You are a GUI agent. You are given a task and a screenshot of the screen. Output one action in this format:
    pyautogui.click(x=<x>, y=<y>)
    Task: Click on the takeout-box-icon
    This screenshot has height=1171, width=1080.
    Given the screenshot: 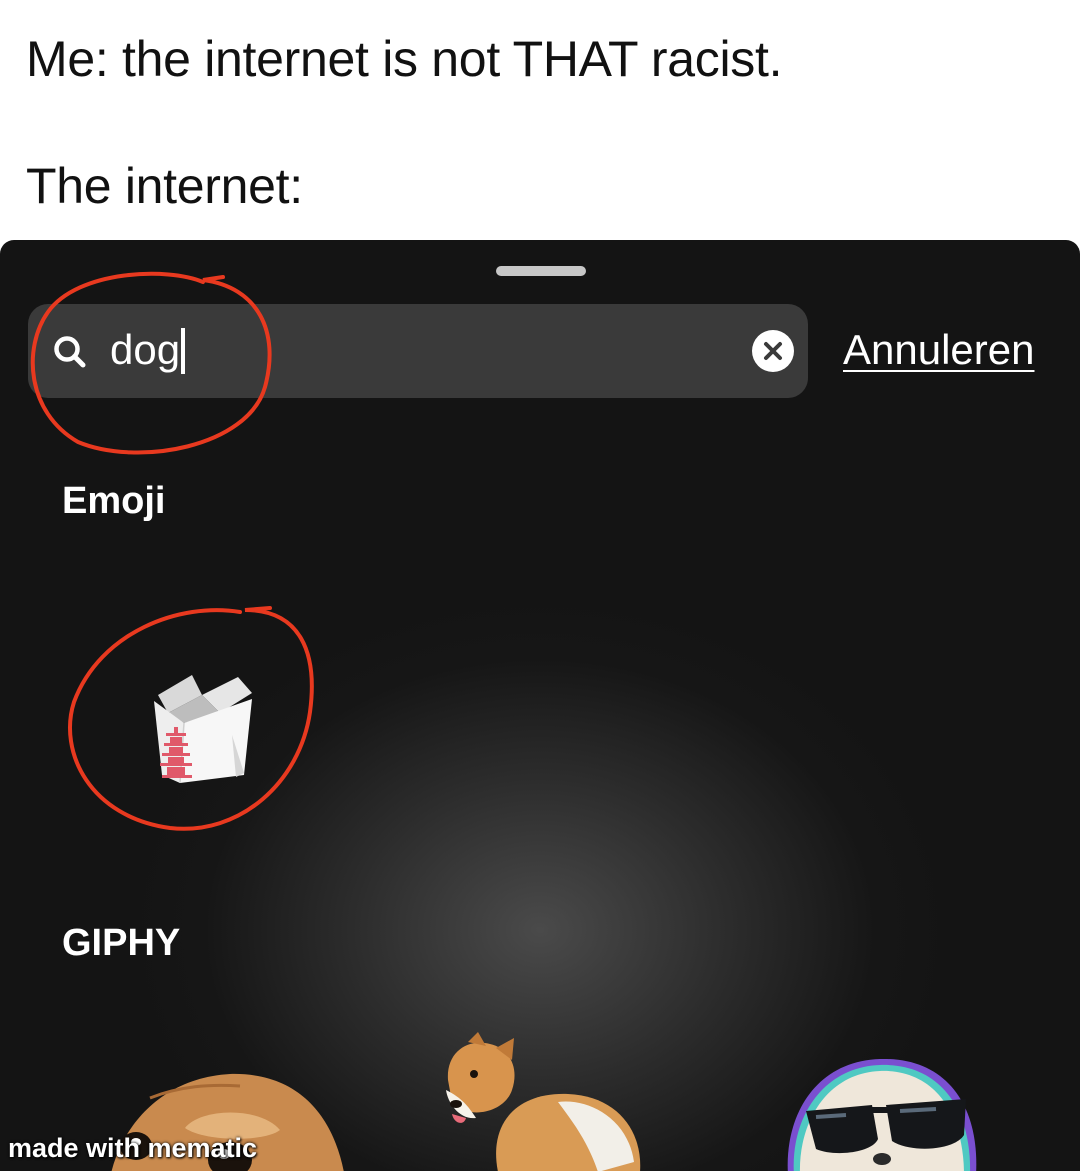 What is the action you would take?
    pyautogui.click(x=203, y=728)
    